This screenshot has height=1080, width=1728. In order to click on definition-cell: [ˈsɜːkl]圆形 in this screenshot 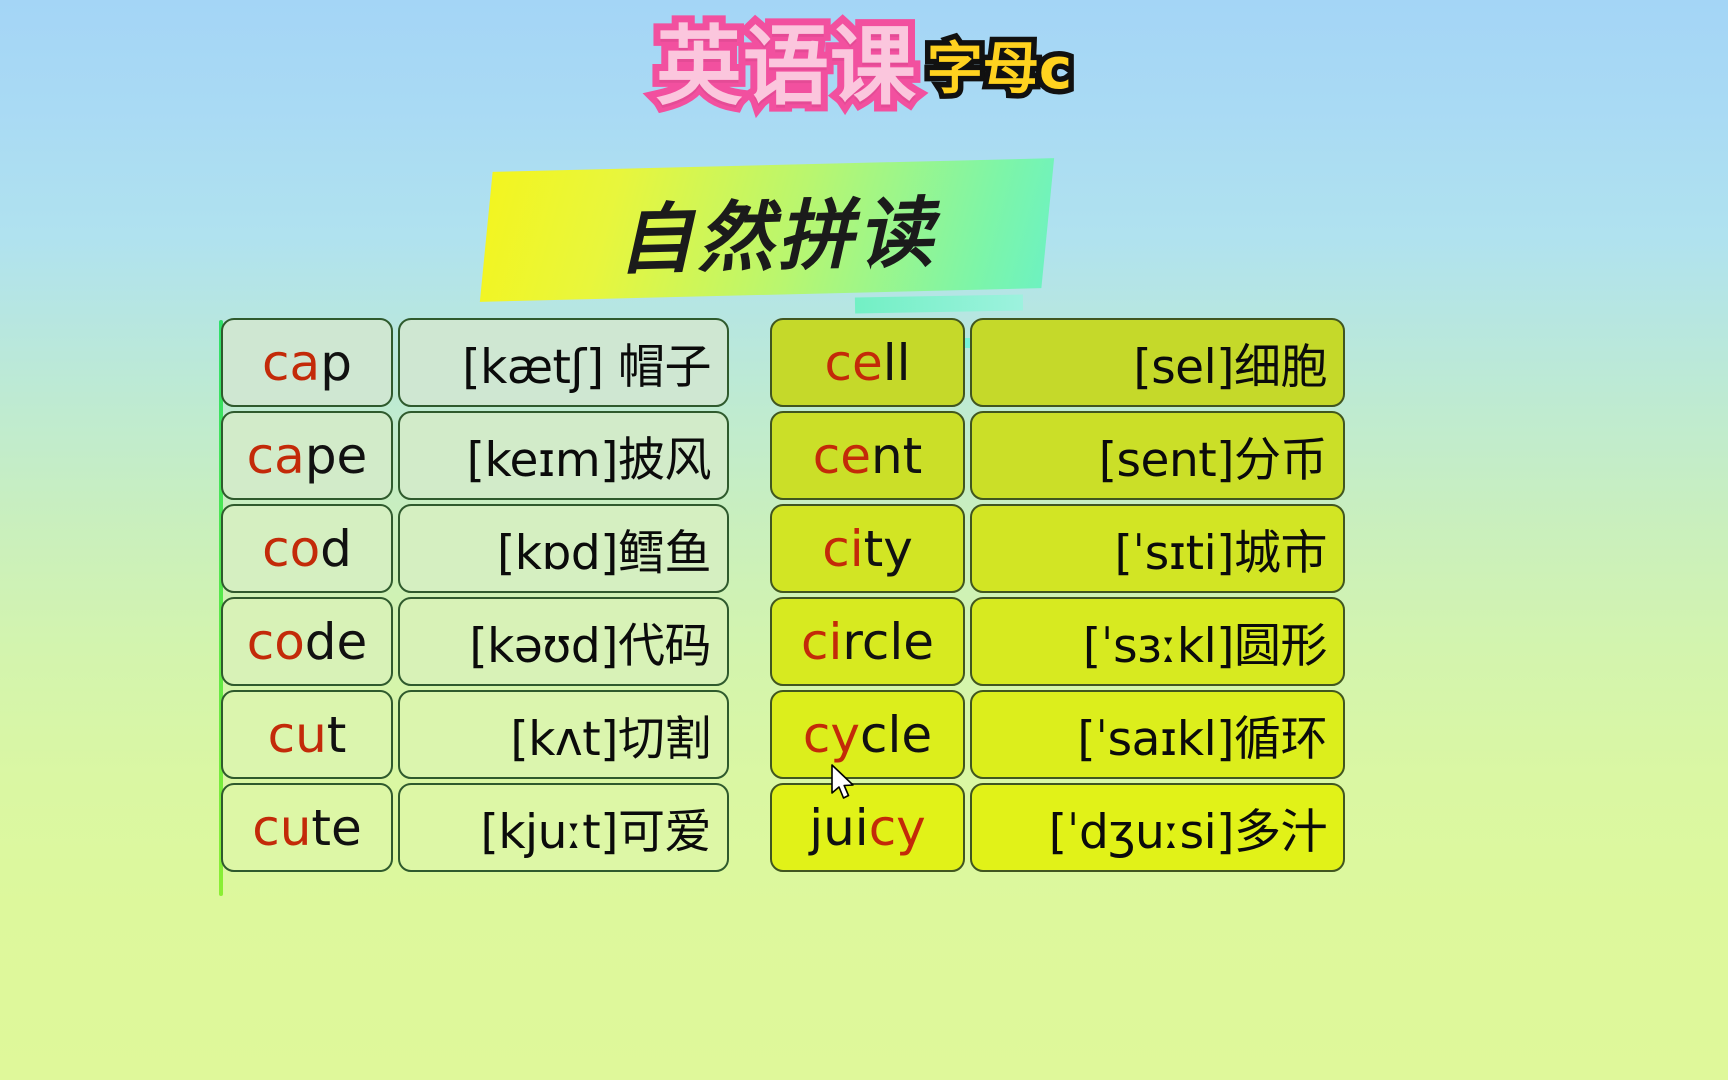, I will do `click(1157, 641)`.